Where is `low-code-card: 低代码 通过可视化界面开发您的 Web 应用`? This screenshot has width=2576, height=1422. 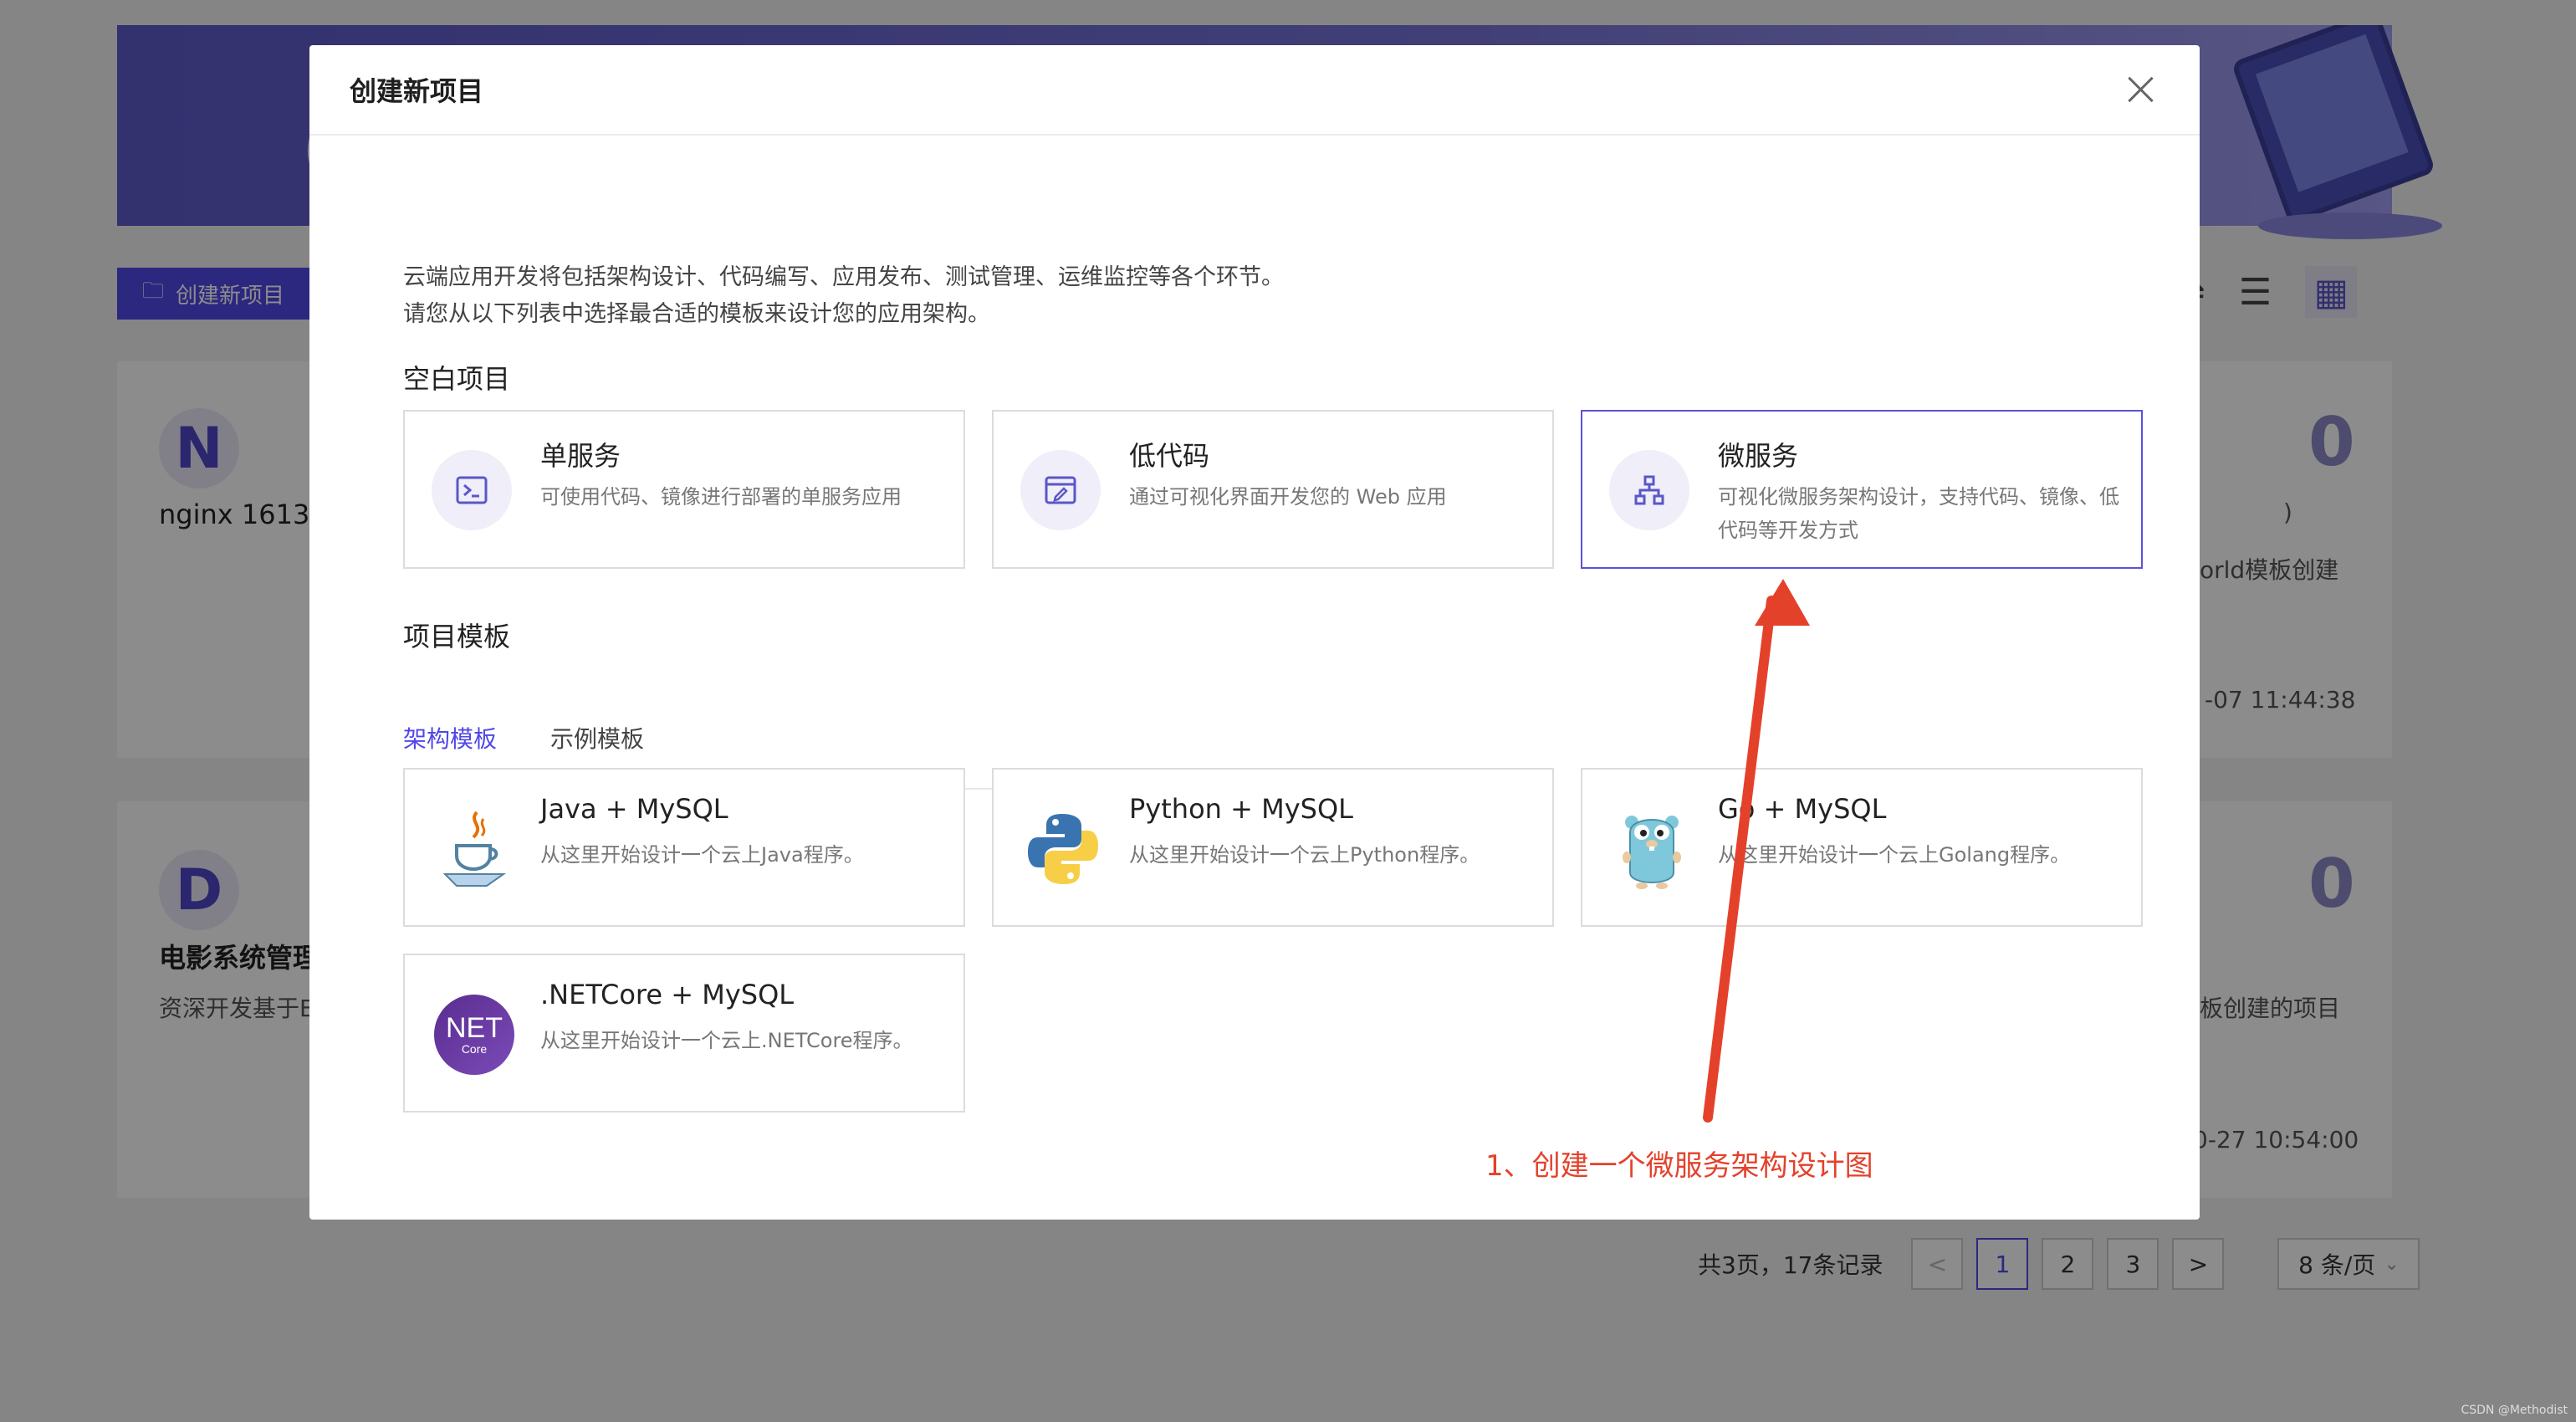
low-code-card: 低代码 通过可视化界面开发您的 Web 应用 is located at coordinates (1273, 489).